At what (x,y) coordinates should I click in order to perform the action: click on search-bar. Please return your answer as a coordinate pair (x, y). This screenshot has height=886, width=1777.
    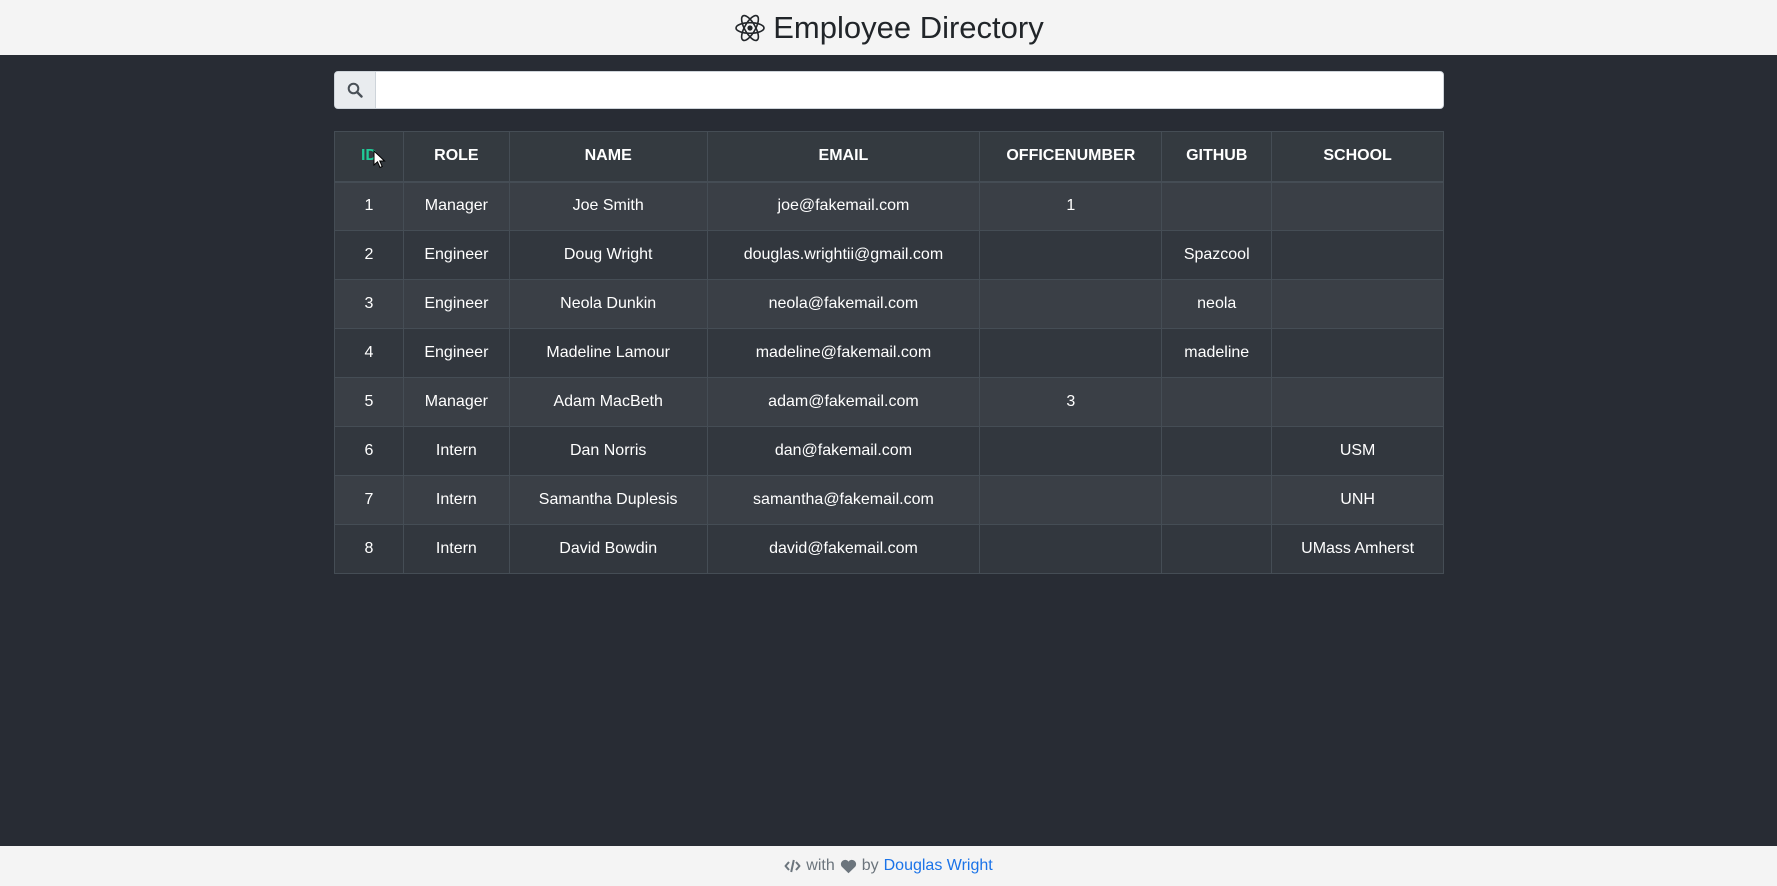
    Looking at the image, I should click on (889, 90).